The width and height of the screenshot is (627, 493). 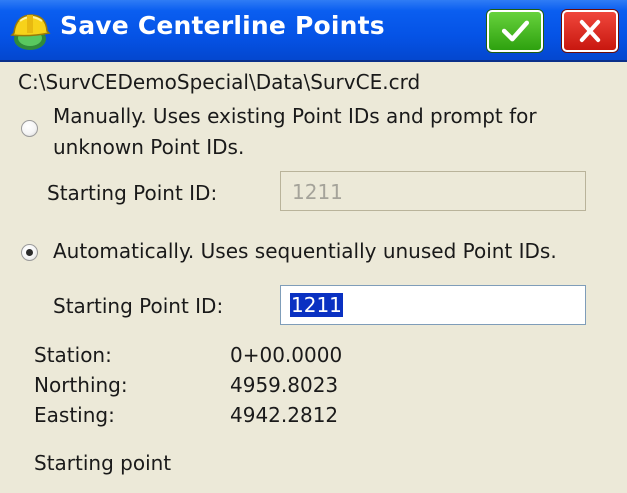 I want to click on auto-starting-id-field: 1211, so click(x=433, y=305).